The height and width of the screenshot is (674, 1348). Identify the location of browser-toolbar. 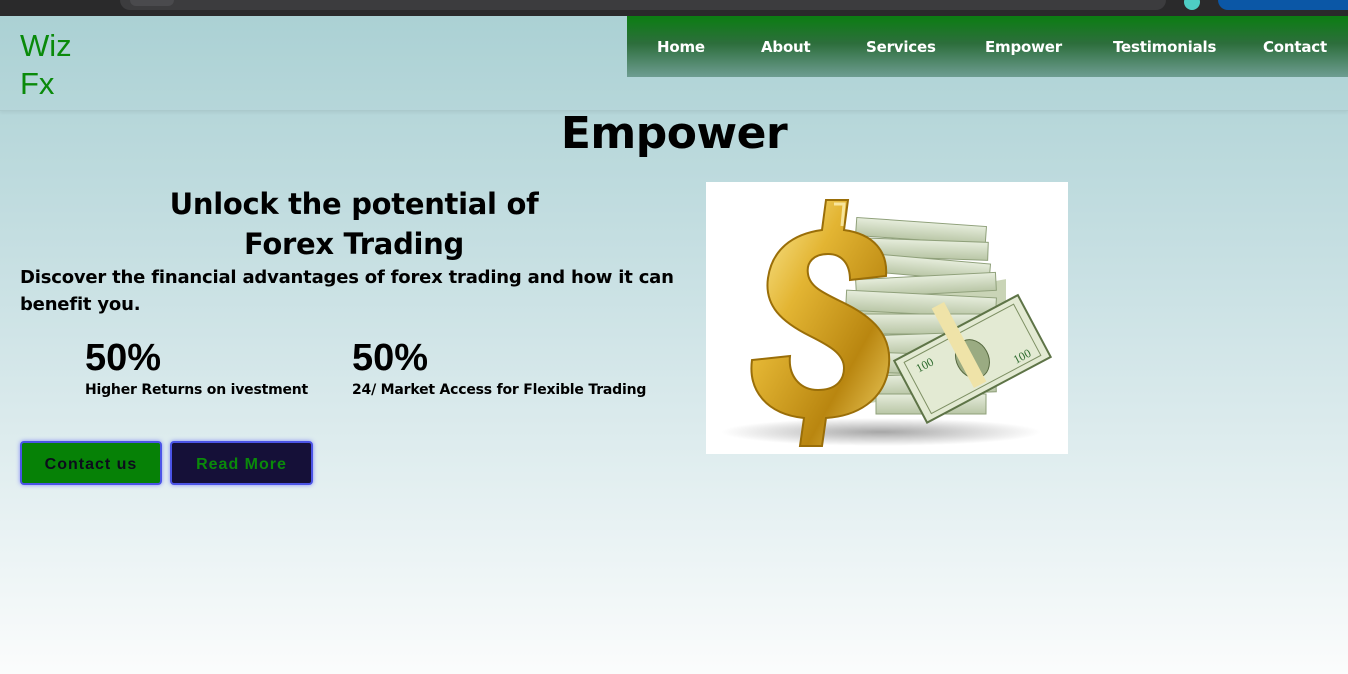
(674, 8).